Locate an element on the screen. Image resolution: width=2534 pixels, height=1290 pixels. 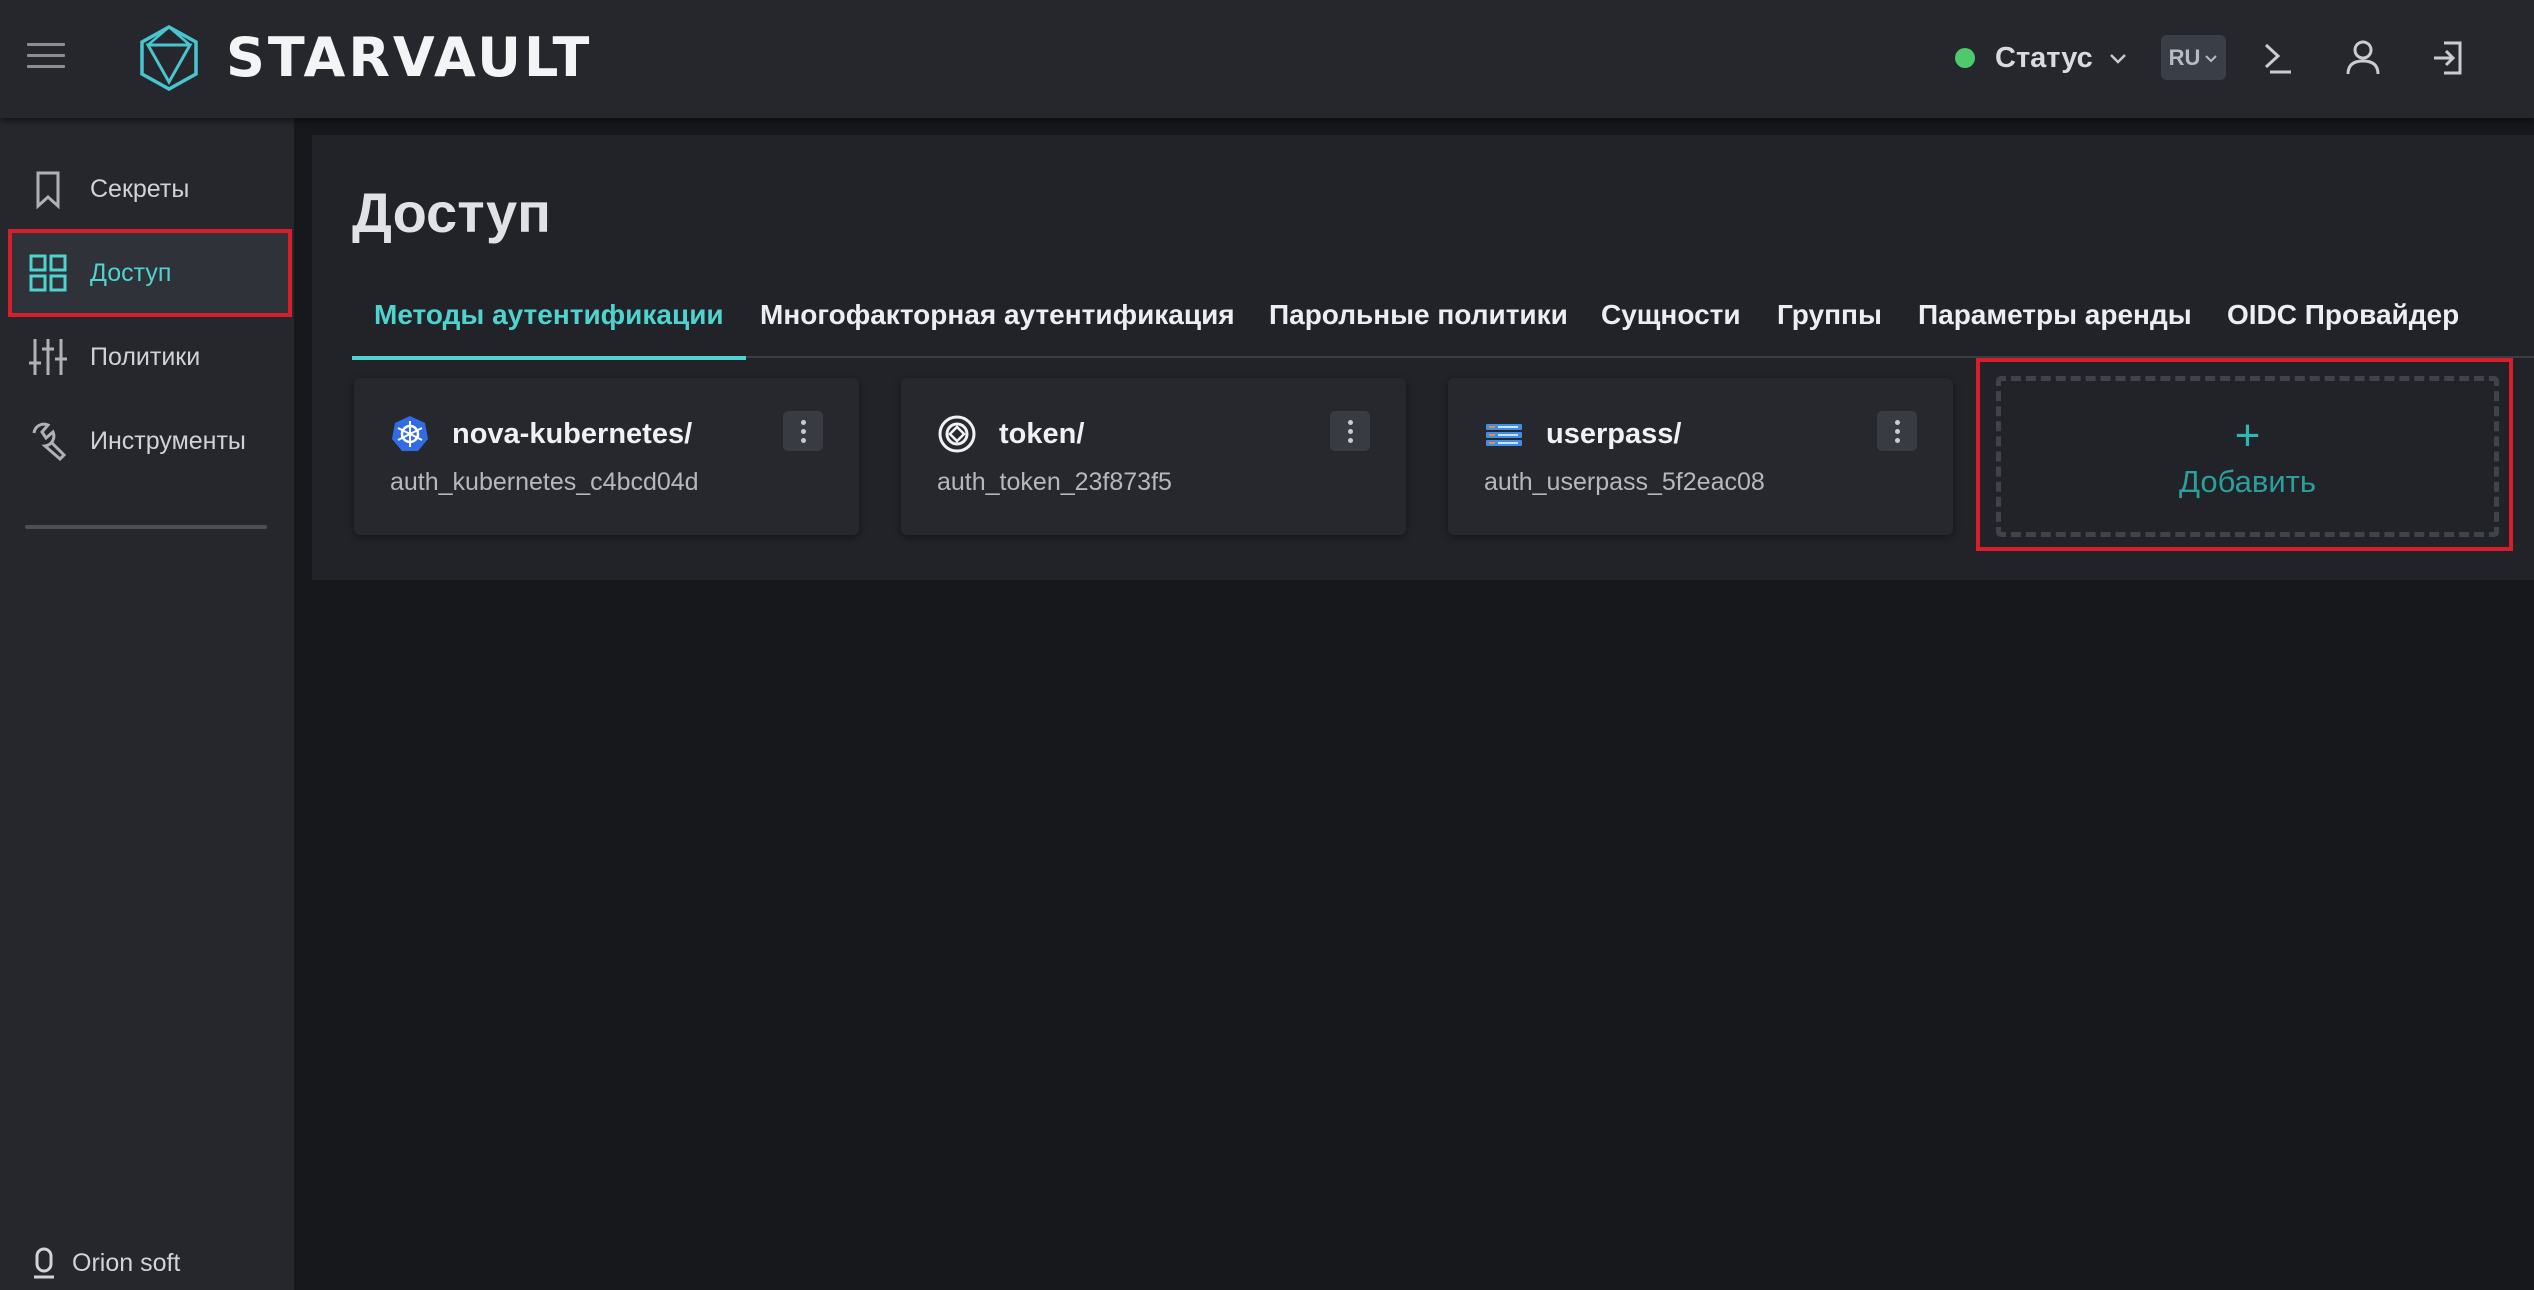
sidebar-item-tools: Инструменты is located at coordinates (150, 441).